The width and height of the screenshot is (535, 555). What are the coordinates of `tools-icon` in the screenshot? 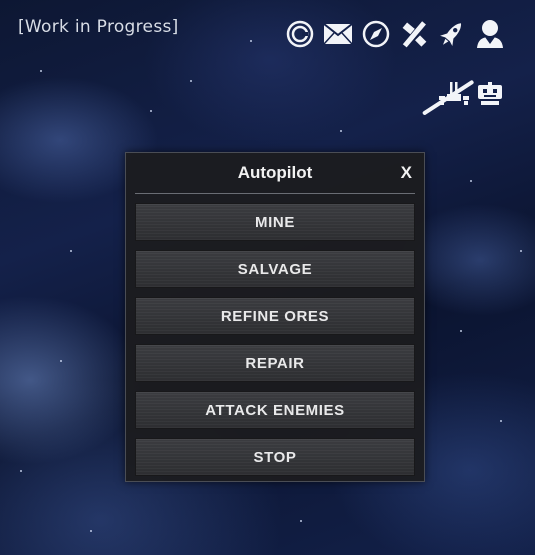 It's located at (414, 34).